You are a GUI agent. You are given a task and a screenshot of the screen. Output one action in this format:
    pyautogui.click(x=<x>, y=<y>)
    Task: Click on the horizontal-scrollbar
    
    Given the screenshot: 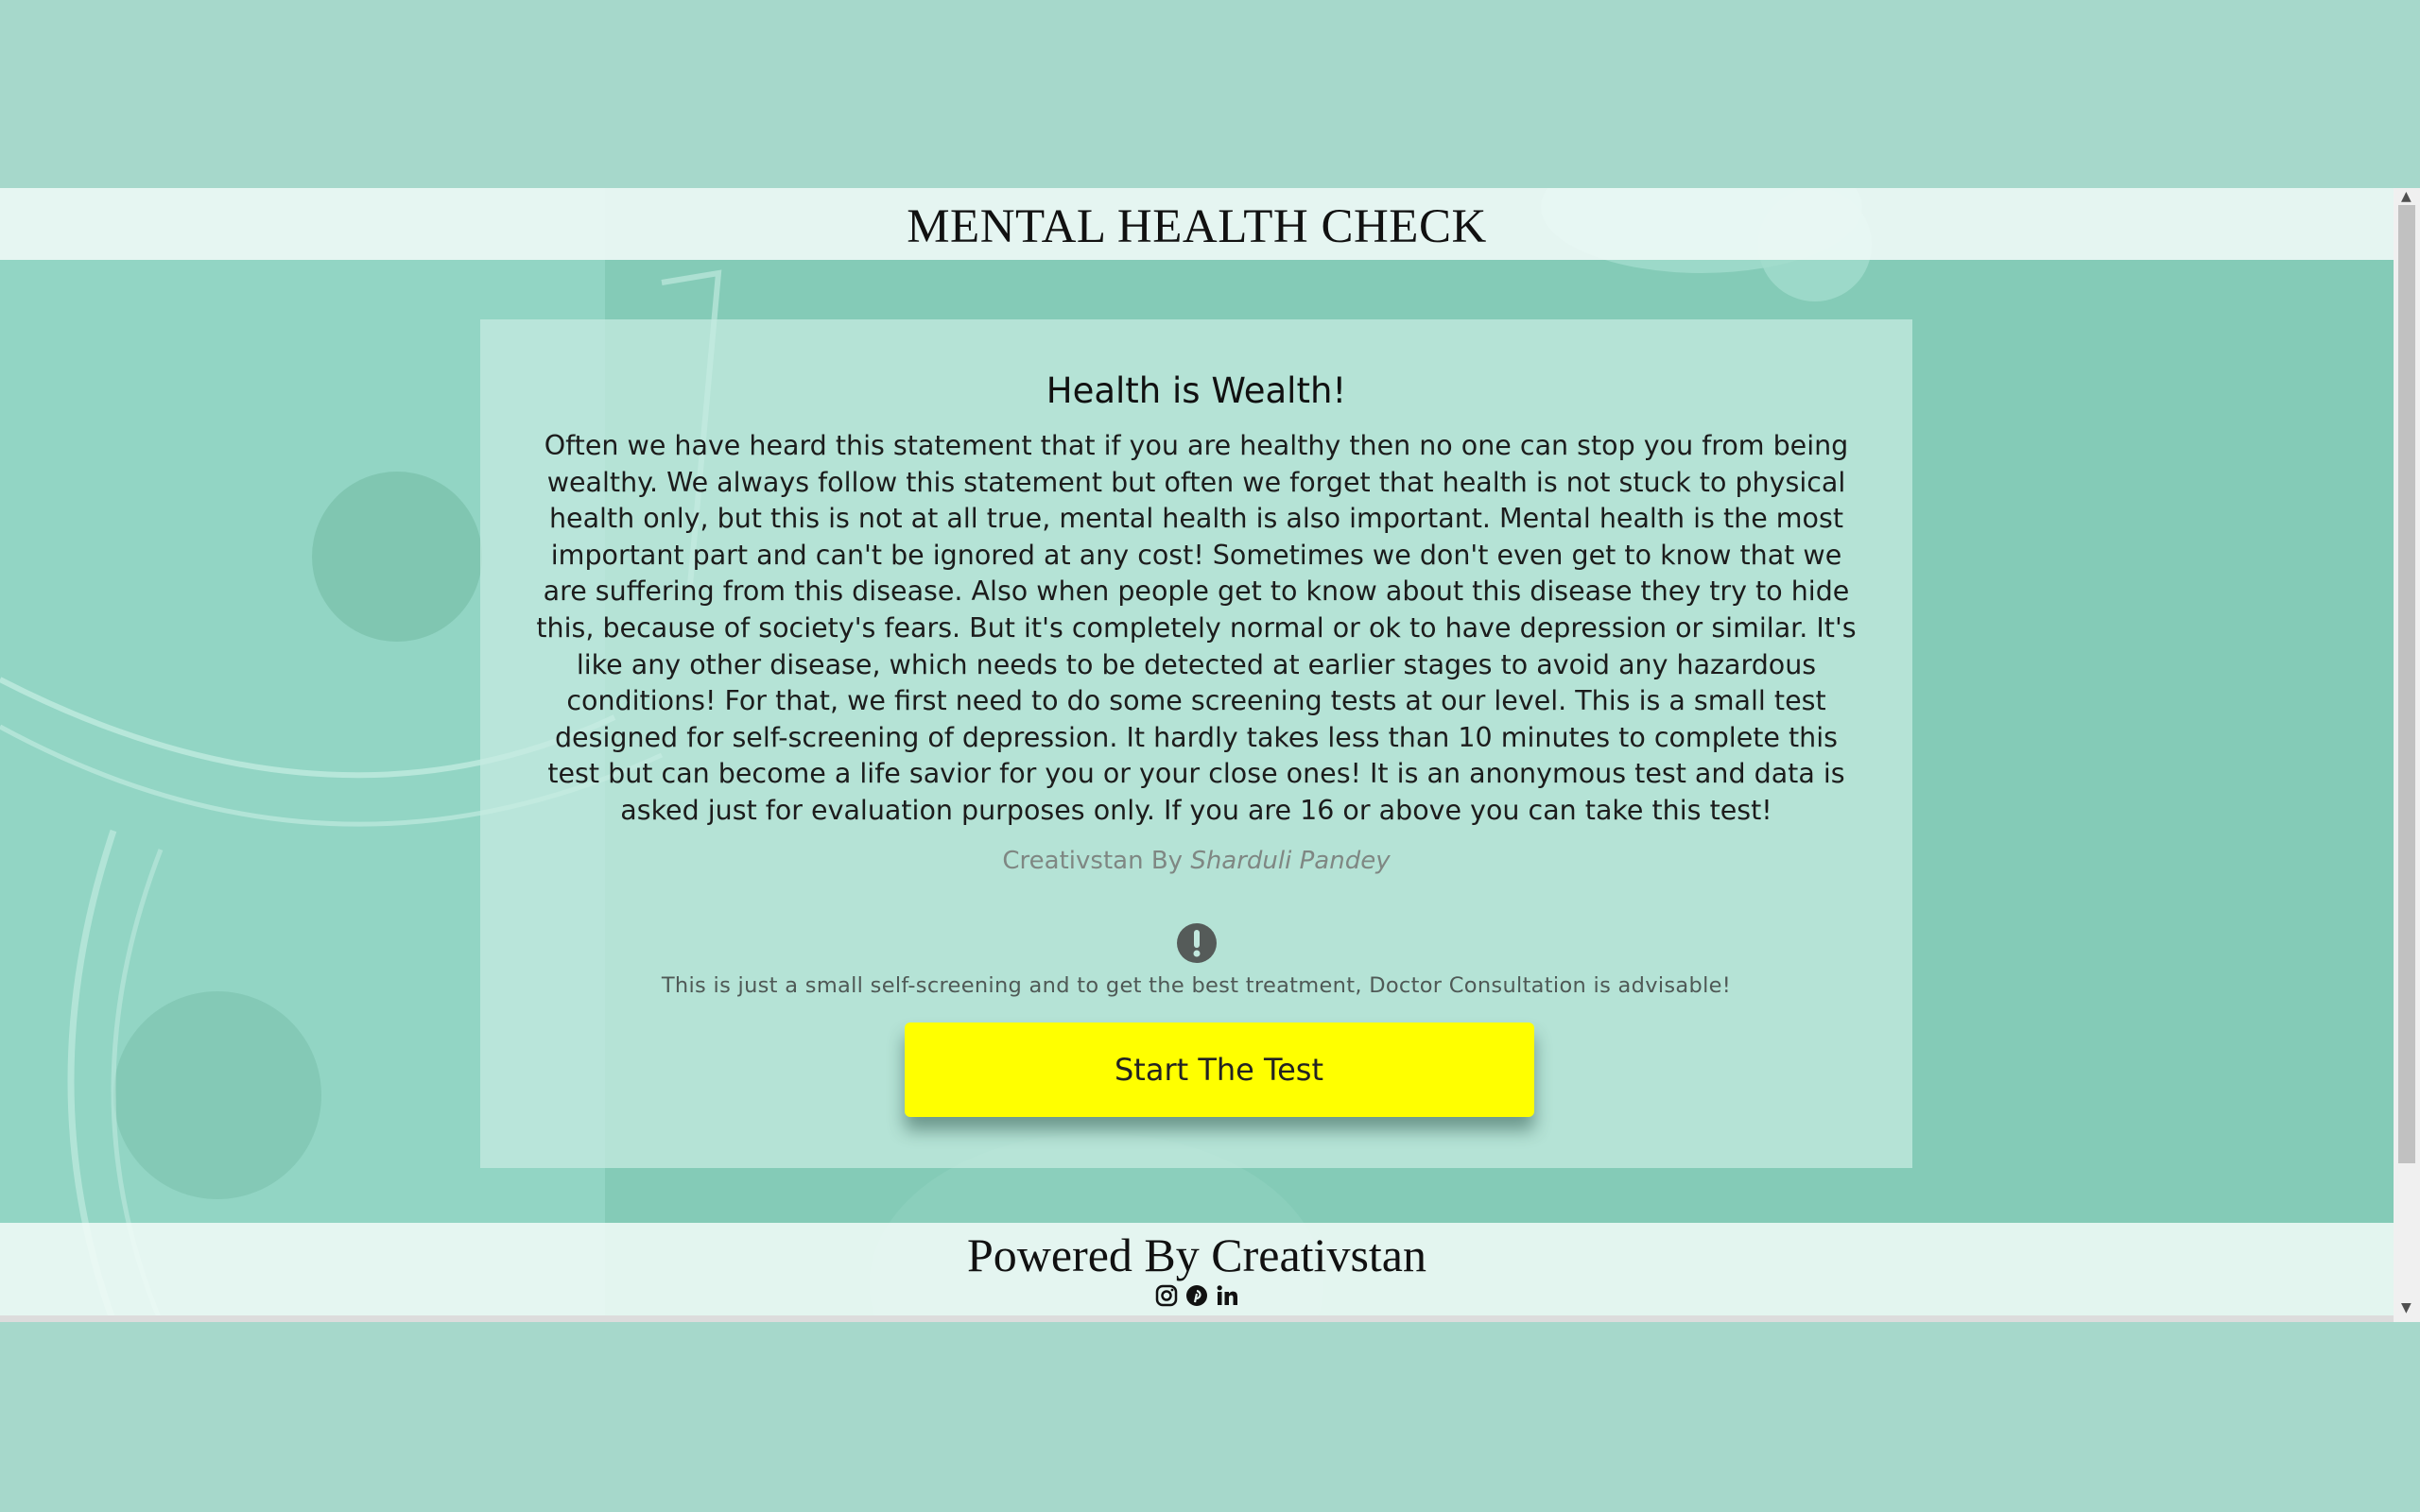 What is the action you would take?
    pyautogui.click(x=1197, y=1318)
    